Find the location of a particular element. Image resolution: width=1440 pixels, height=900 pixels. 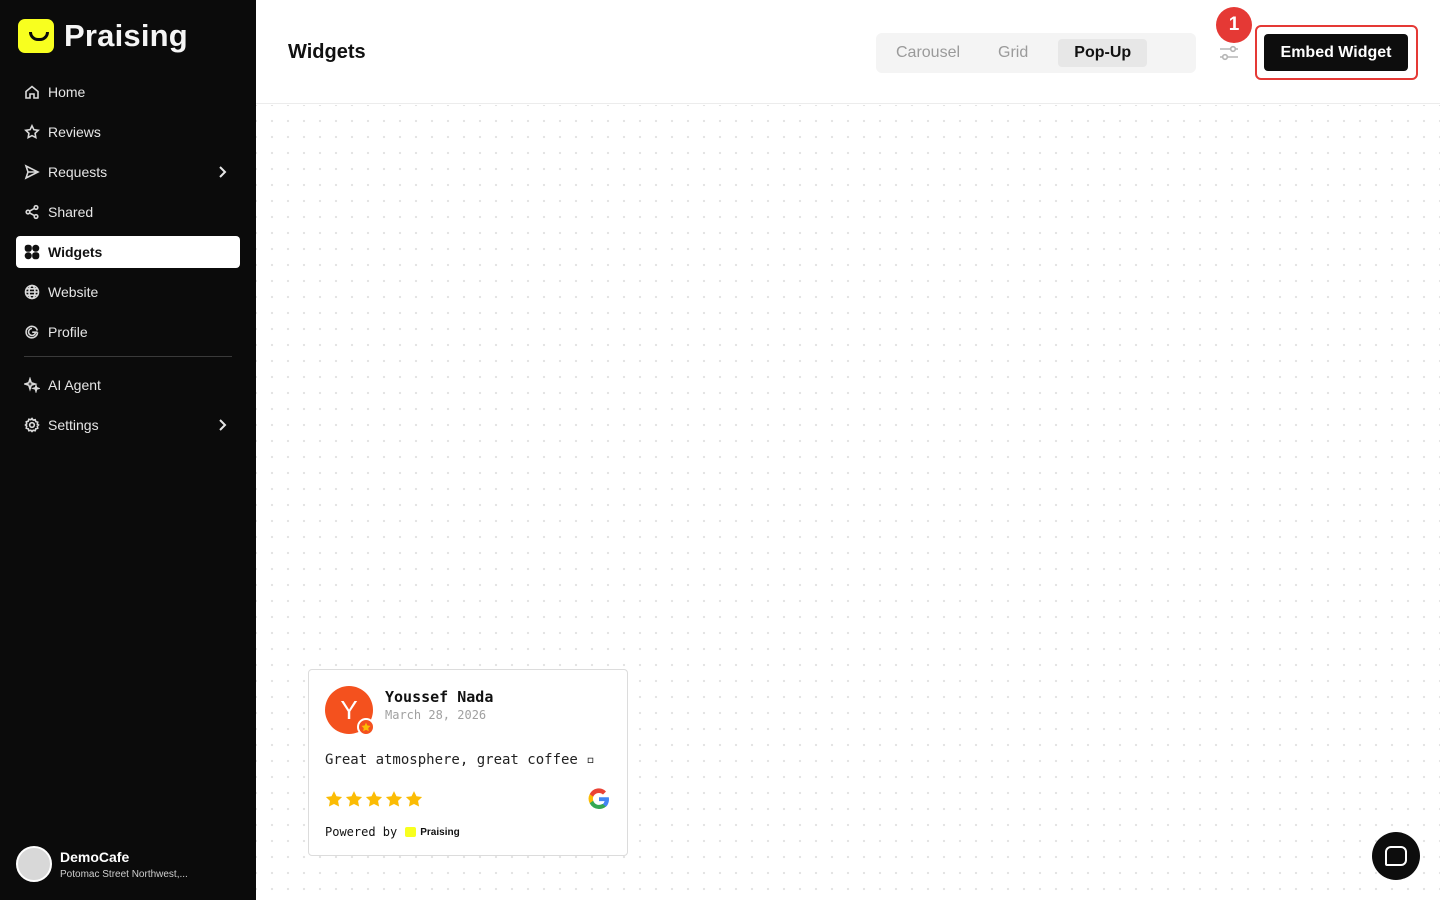

sidebar-item-label: Home is located at coordinates (67, 92).